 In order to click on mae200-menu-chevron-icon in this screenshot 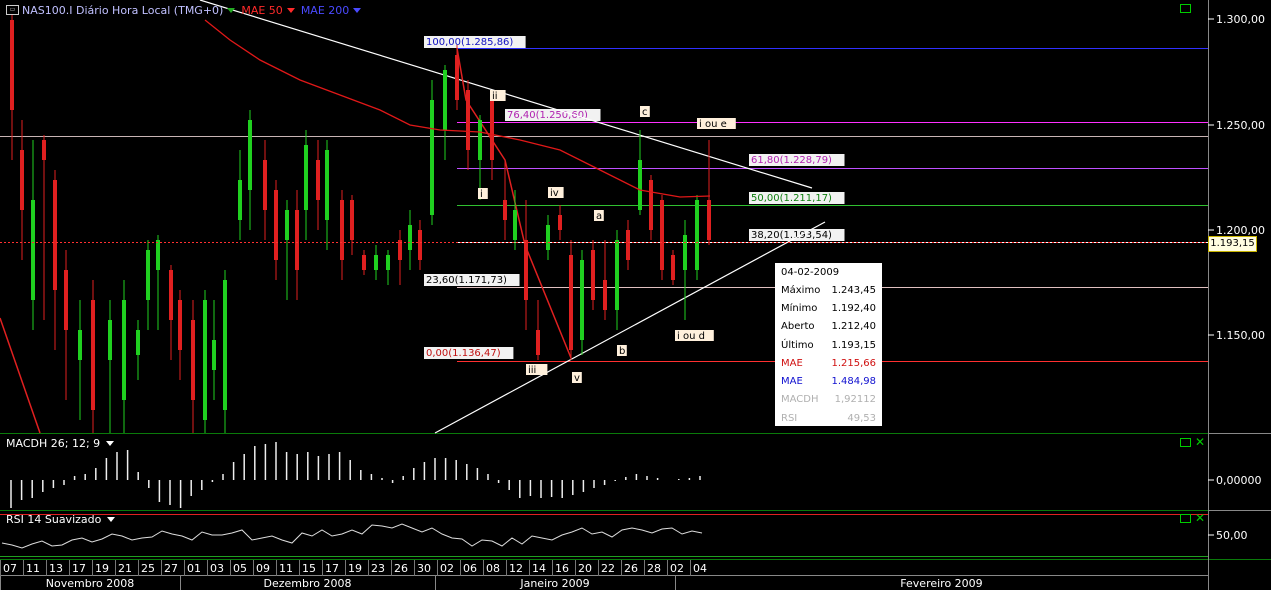, I will do `click(357, 10)`.